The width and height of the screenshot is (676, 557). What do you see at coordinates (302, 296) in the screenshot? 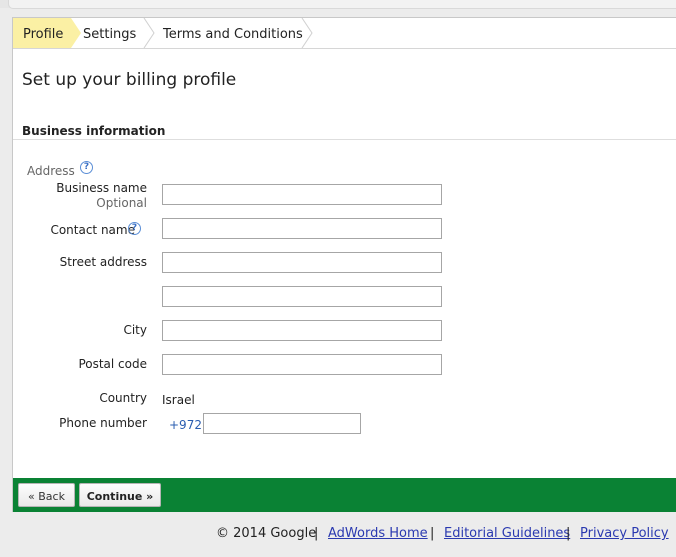
I see `street-address-line2-input` at bounding box center [302, 296].